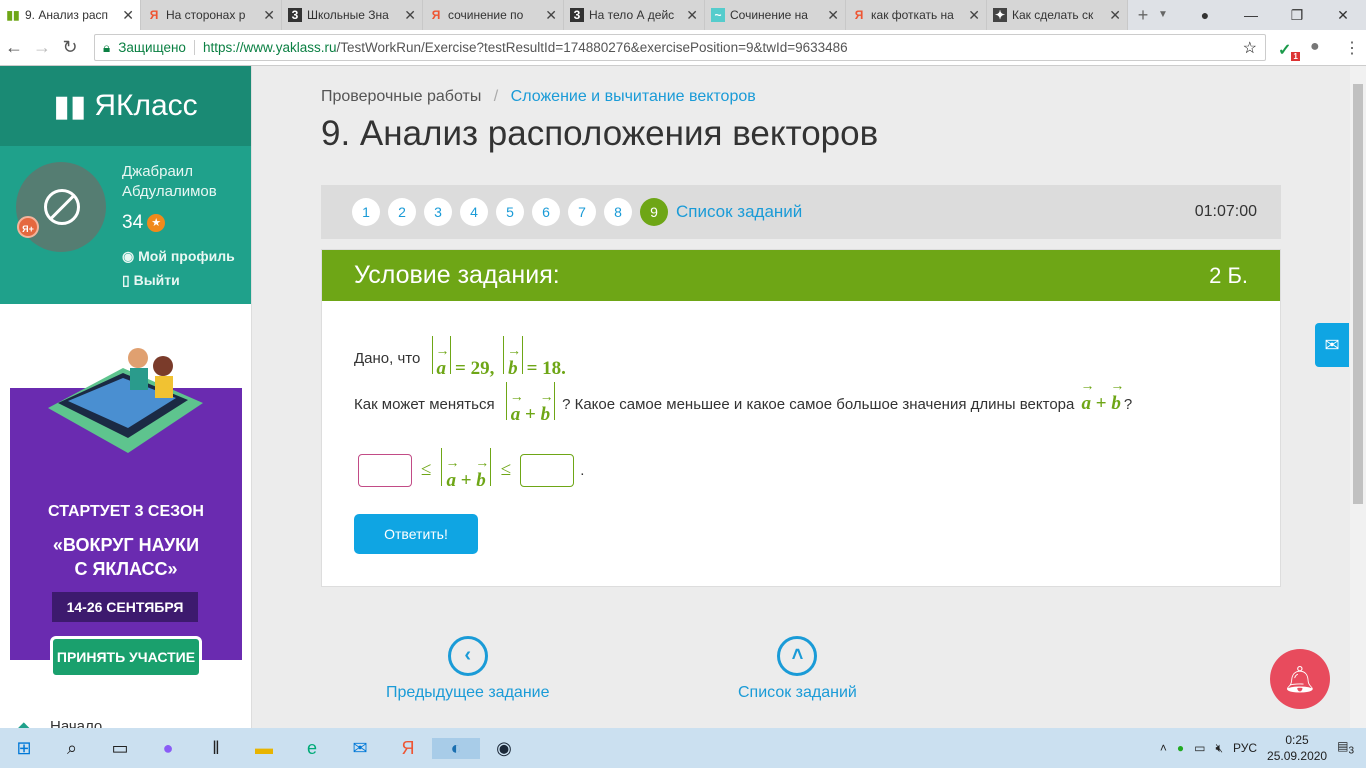 The image size is (1366, 768). I want to click on speaker-muted-icon: 🔇︎, so click(1219, 748).